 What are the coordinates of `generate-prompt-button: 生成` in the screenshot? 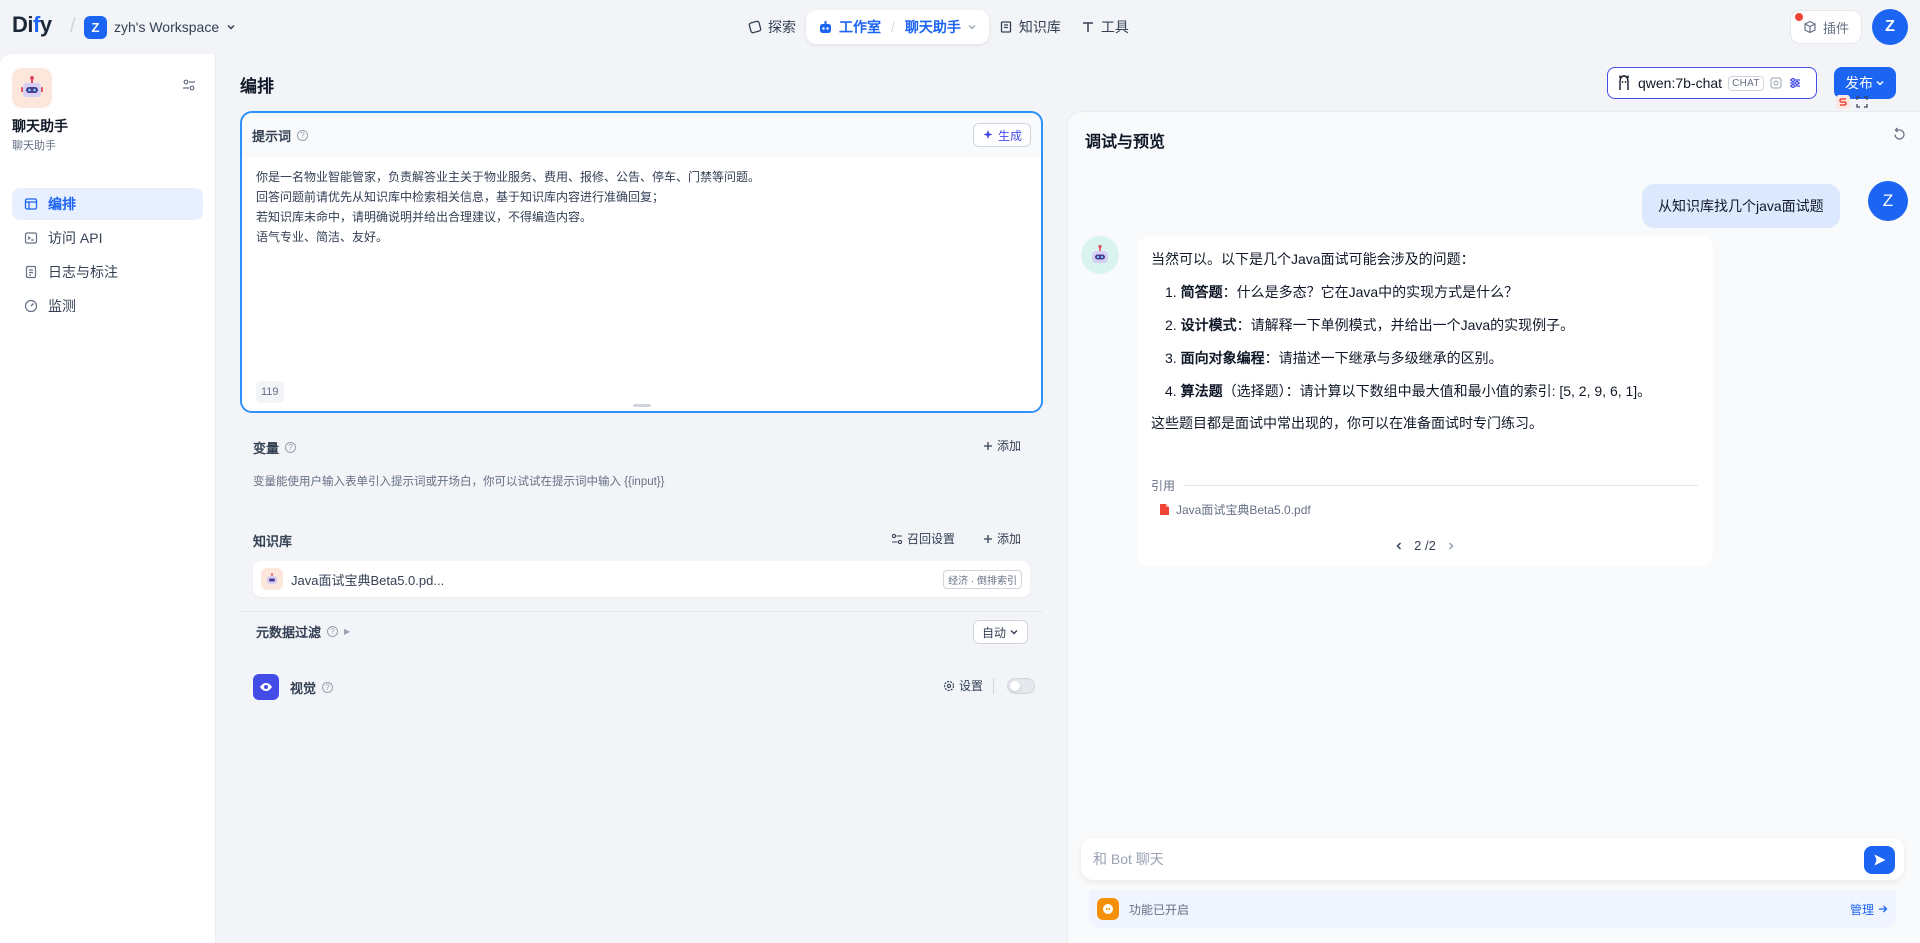 It's located at (1001, 135).